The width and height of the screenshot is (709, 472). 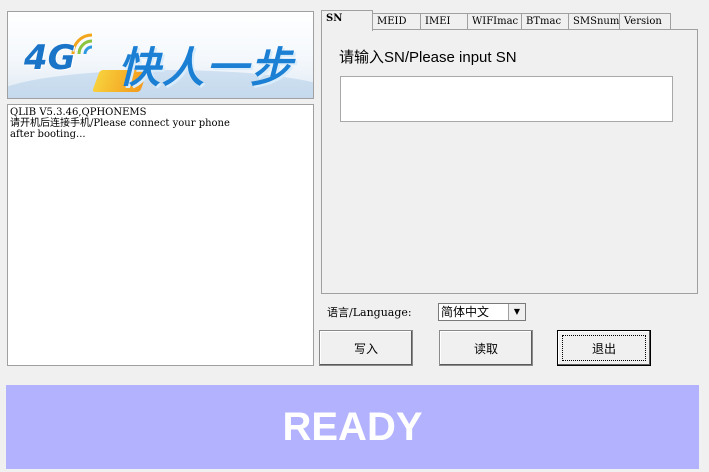 I want to click on tab-version: Version, so click(x=645, y=21).